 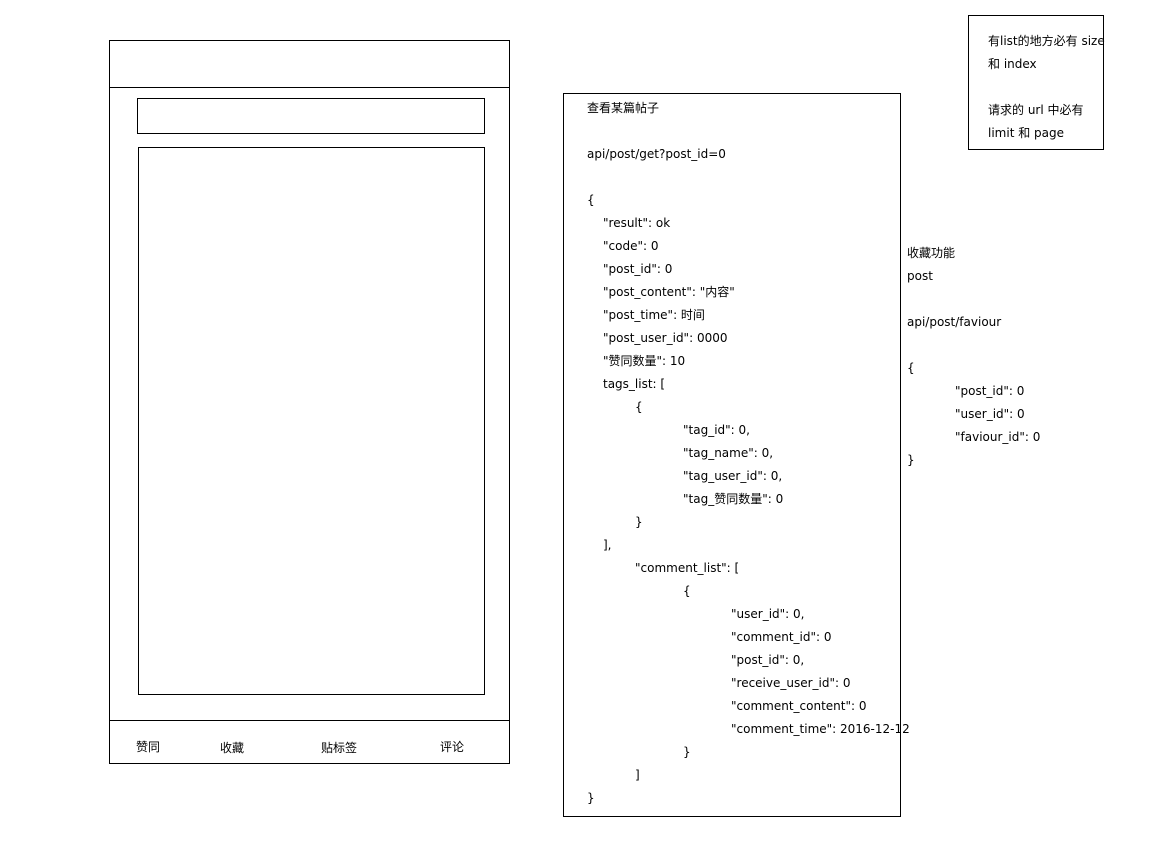 I want to click on text-line: "tag_赞同数量": 0, so click(x=733, y=499).